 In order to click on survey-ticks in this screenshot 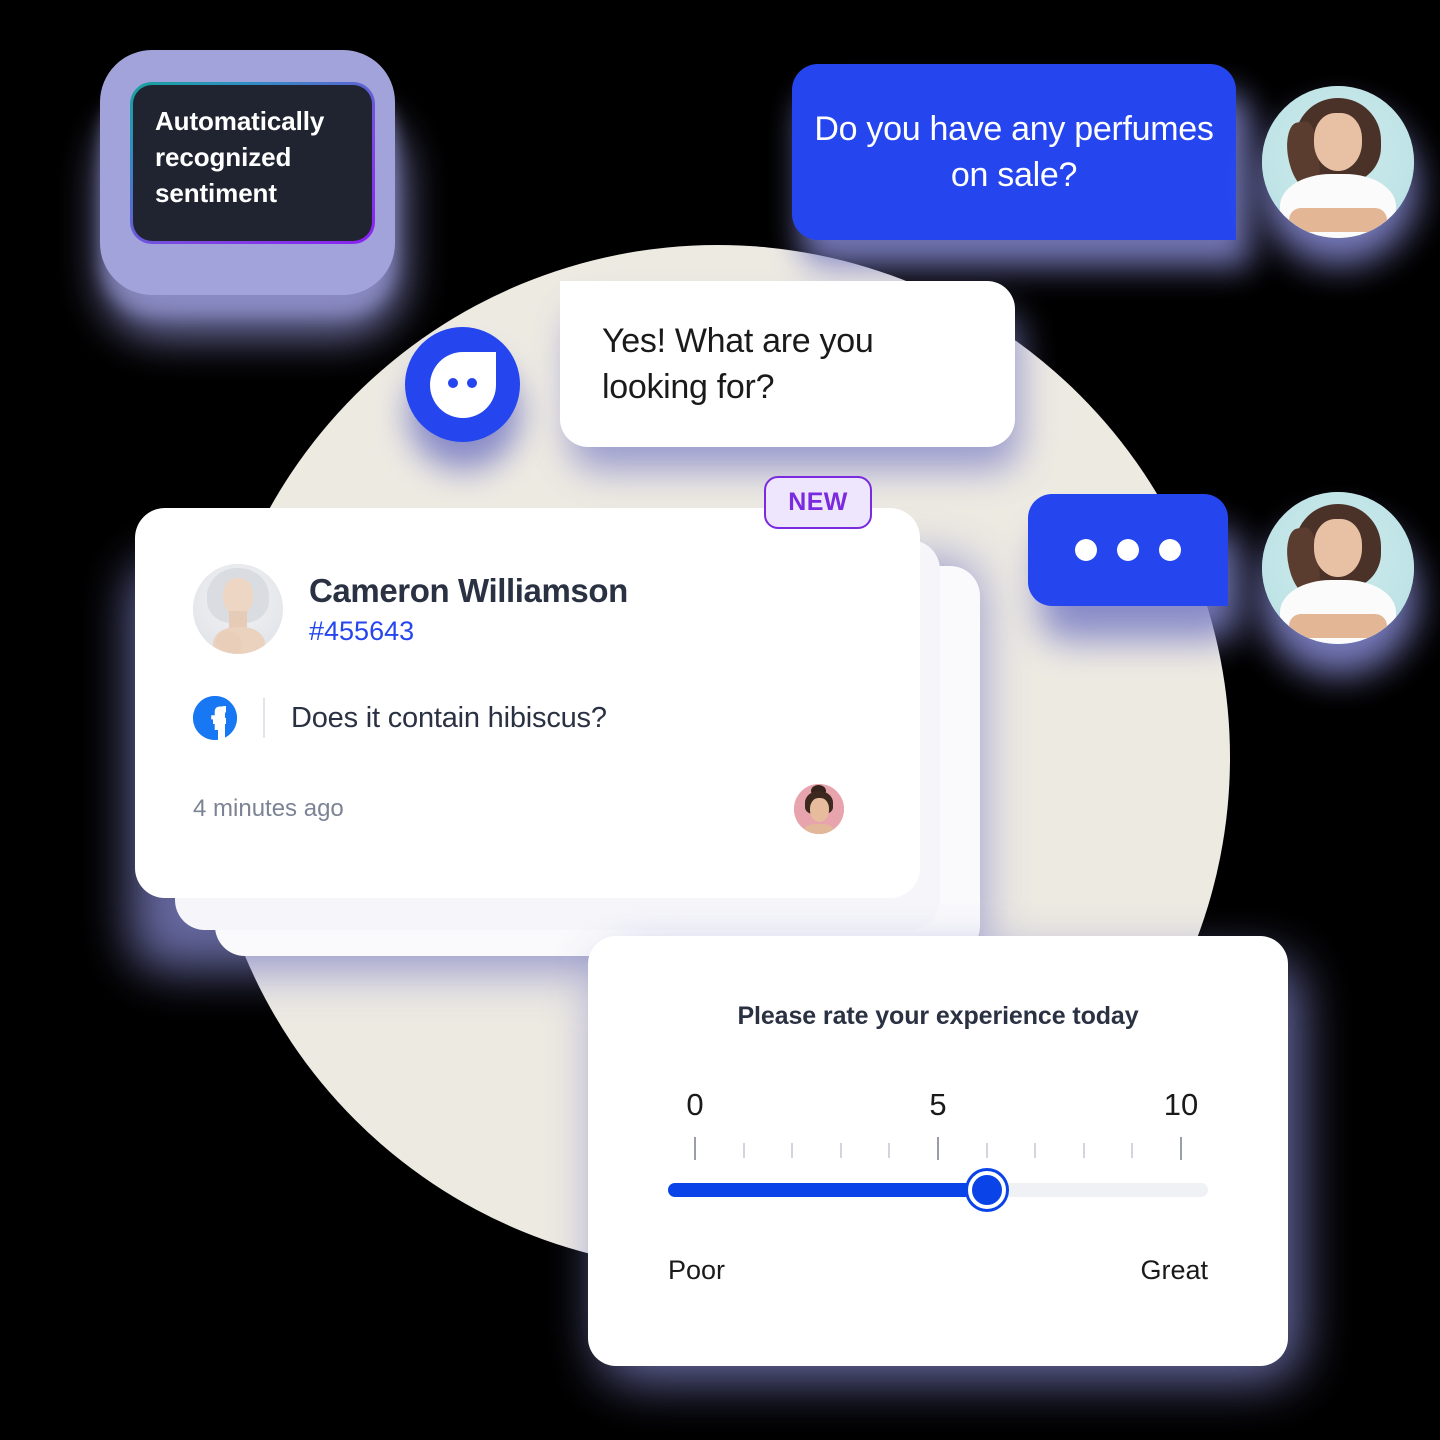, I will do `click(938, 1149)`.